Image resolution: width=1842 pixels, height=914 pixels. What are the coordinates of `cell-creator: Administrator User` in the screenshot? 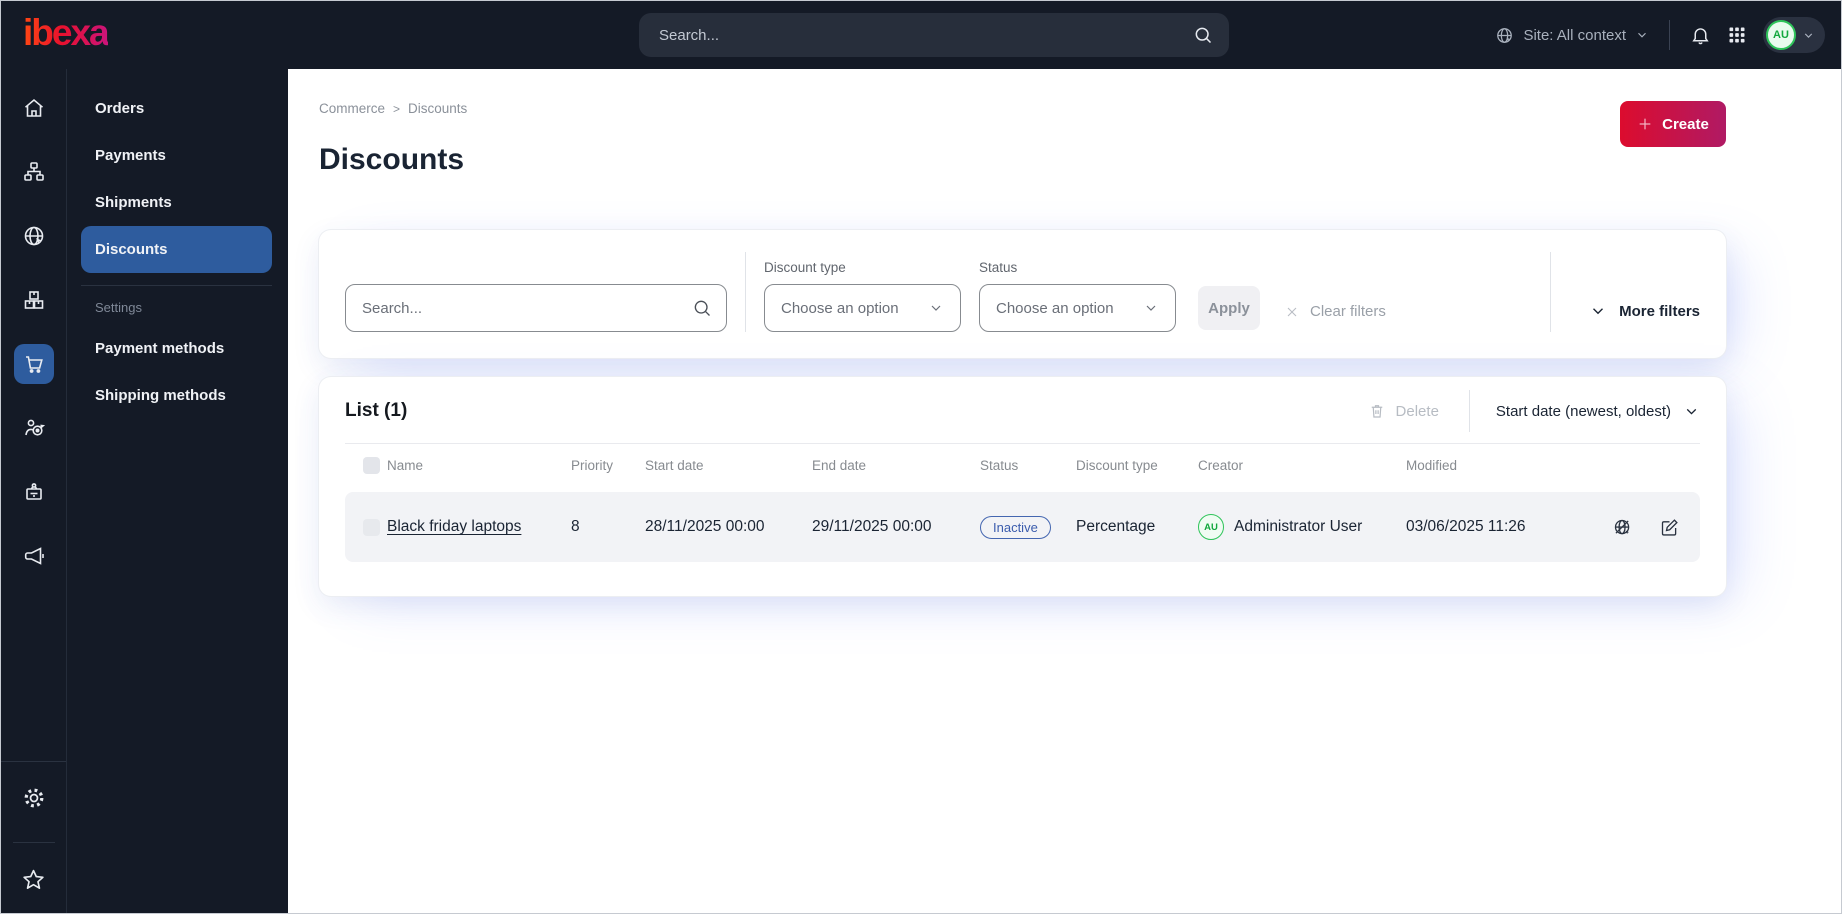 It's located at (1298, 526).